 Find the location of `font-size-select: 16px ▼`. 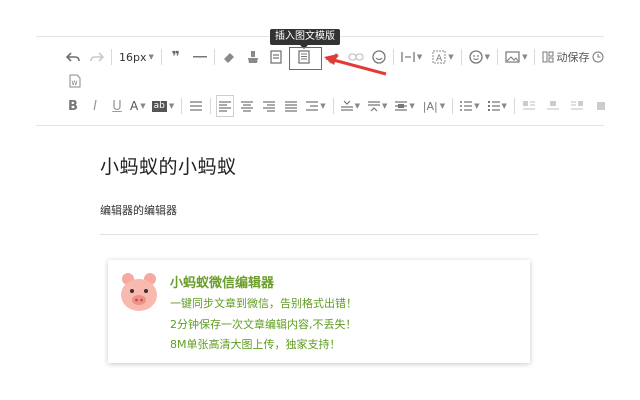

font-size-select: 16px ▼ is located at coordinates (136, 57).